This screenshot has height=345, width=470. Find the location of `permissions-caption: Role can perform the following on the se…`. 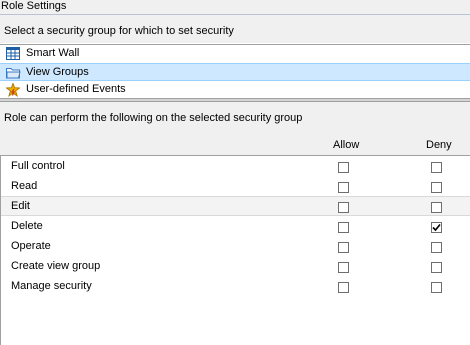

permissions-caption: Role can perform the following on the se… is located at coordinates (153, 118).